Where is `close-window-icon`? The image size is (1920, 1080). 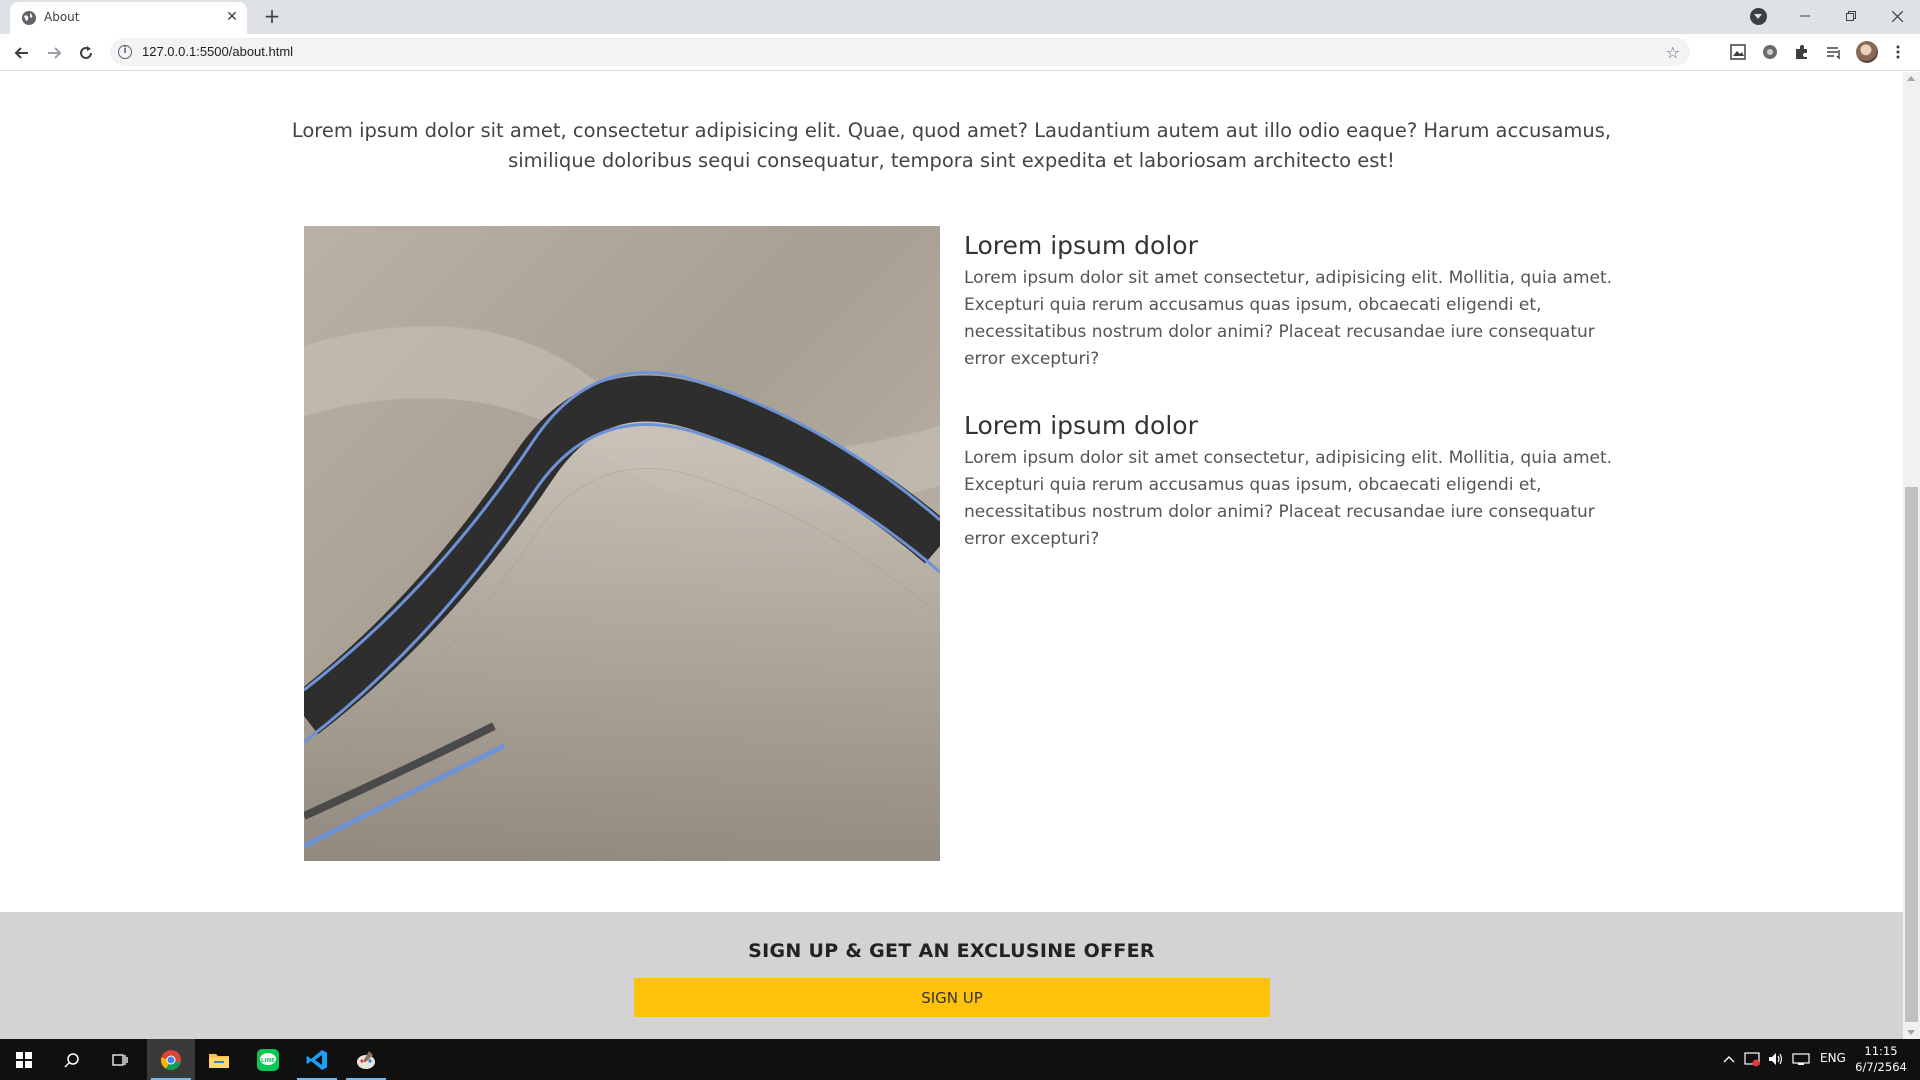 close-window-icon is located at coordinates (1897, 16).